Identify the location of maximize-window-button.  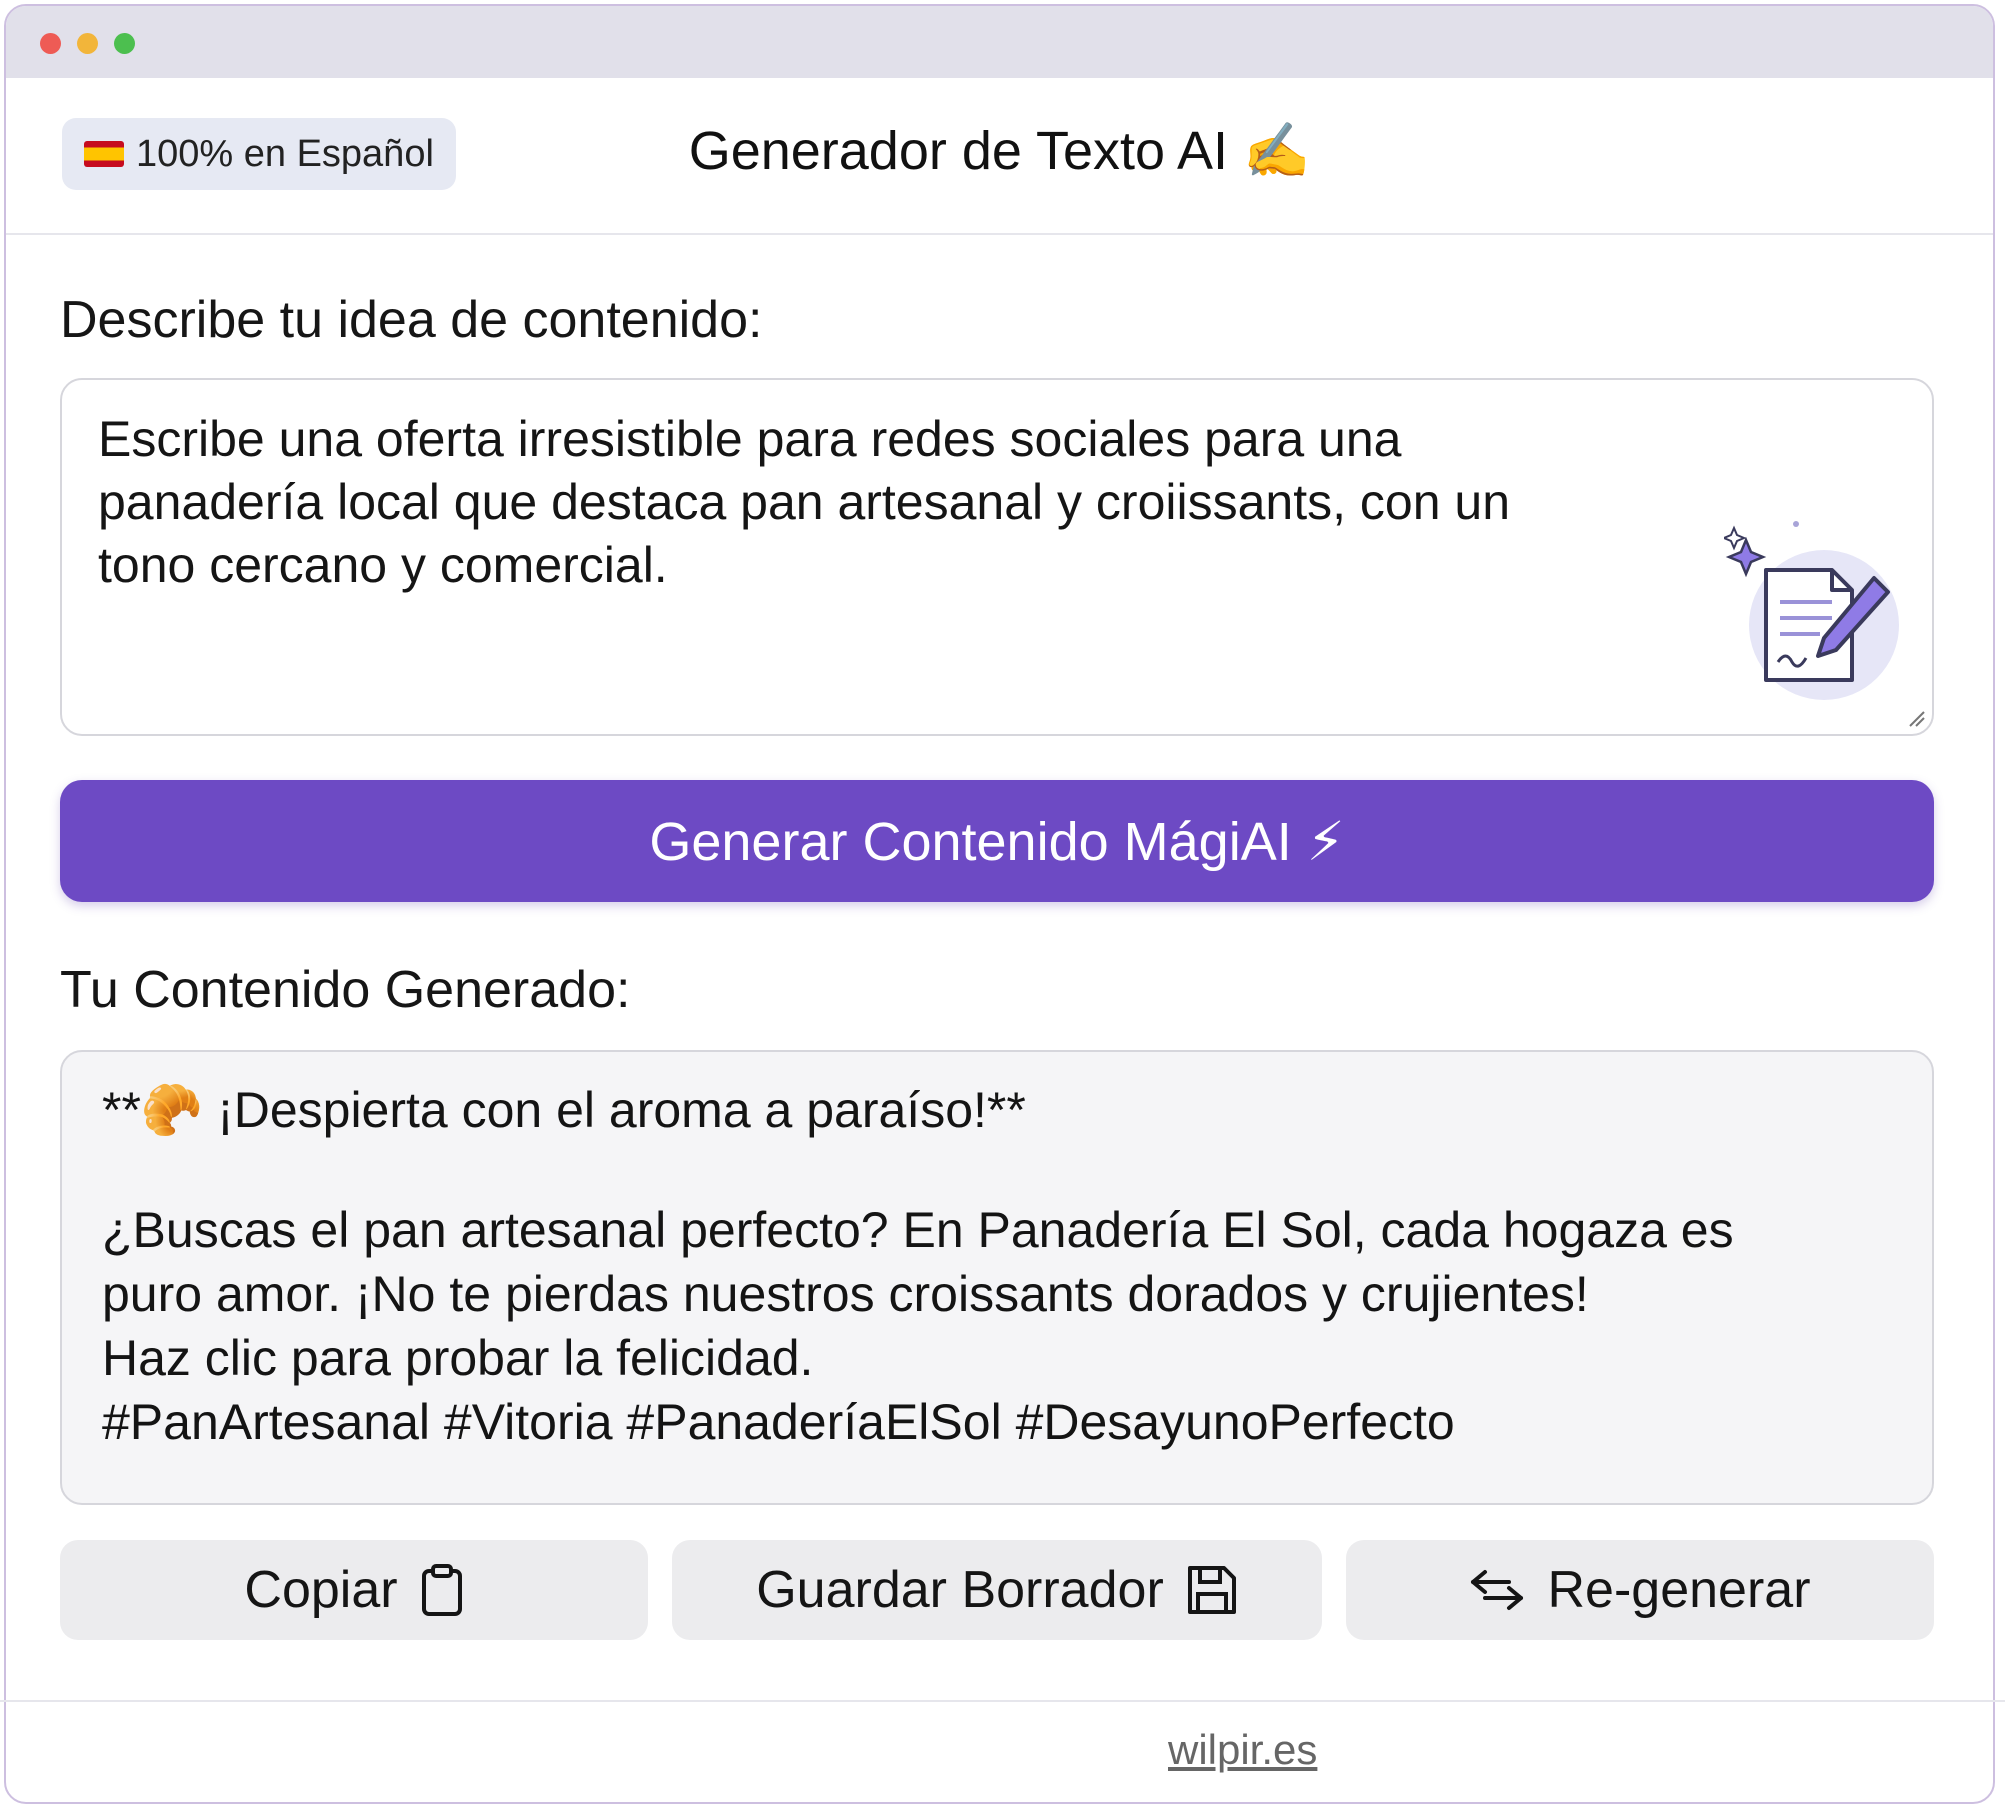
(124, 43).